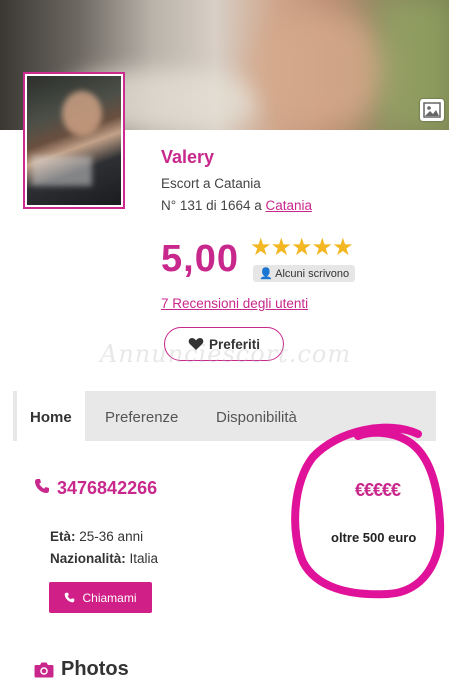 The width and height of the screenshot is (449, 700). What do you see at coordinates (44, 670) in the screenshot?
I see `camera-icon` at bounding box center [44, 670].